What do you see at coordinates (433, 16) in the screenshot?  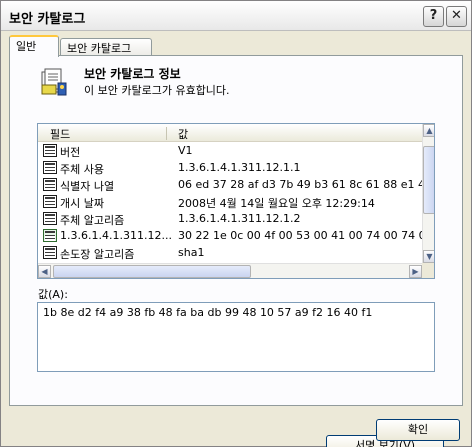 I see `help-button: ?` at bounding box center [433, 16].